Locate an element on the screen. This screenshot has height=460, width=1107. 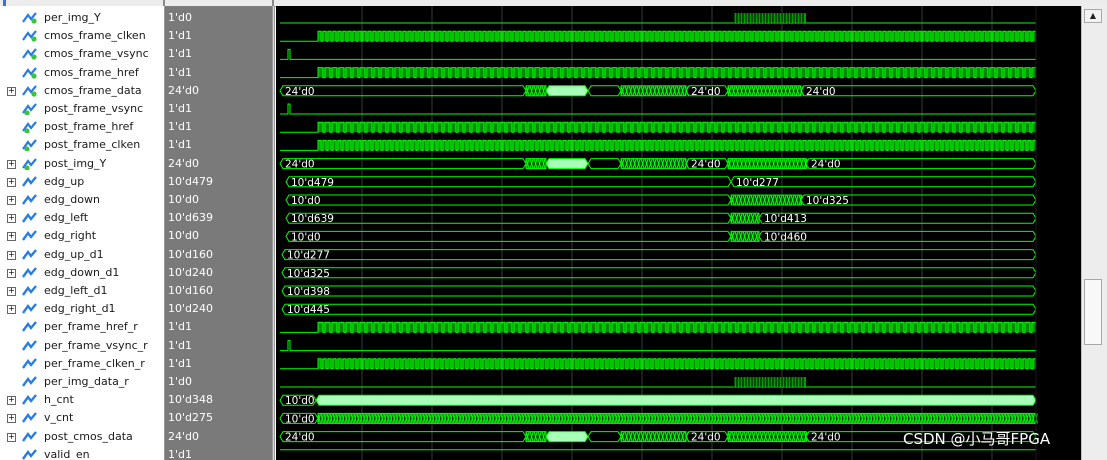
signal-row-valid-en: valid_en is located at coordinates (82, 453).